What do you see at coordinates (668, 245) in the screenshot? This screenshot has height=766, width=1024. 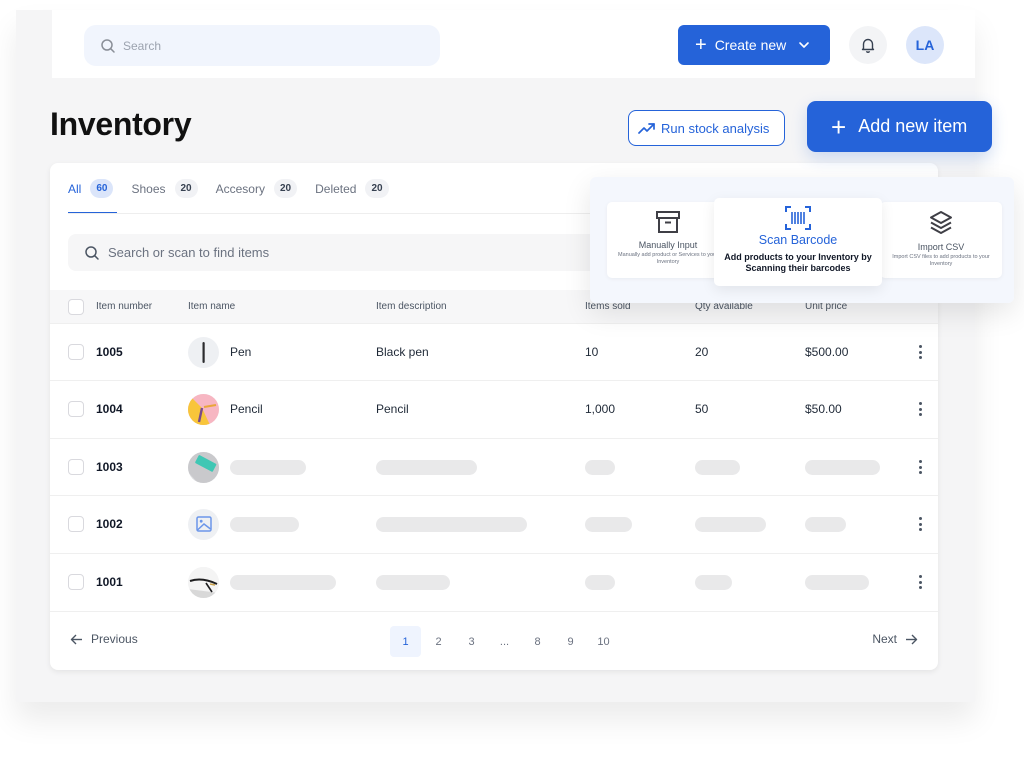 I see `manual-input-title: Manually Input` at bounding box center [668, 245].